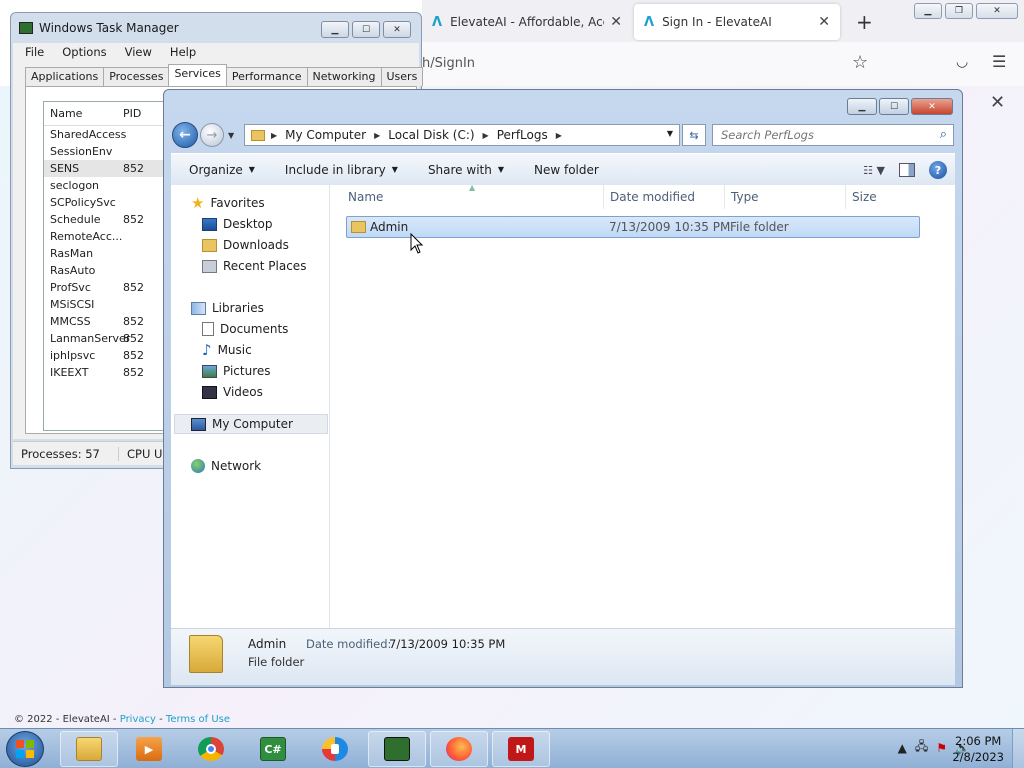 The width and height of the screenshot is (1024, 768). I want to click on browser-tab-elevateai: Ʌ ElevateAI - Affordable, Accur ✕, so click(527, 22).